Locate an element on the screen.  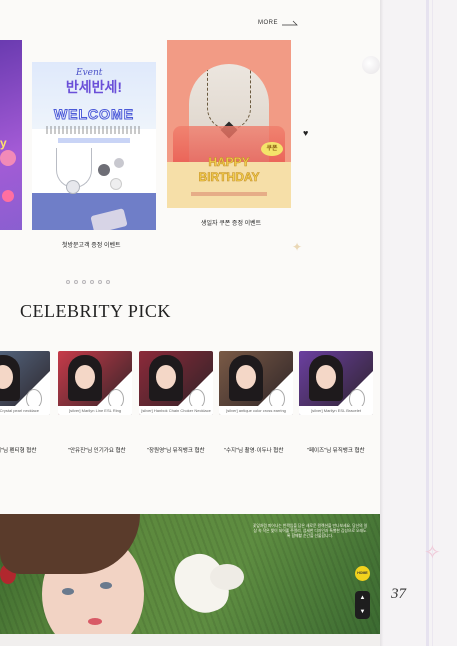
celebrity-card: [silver] Marilyn ESL Bracelet is located at coordinates (336, 383).